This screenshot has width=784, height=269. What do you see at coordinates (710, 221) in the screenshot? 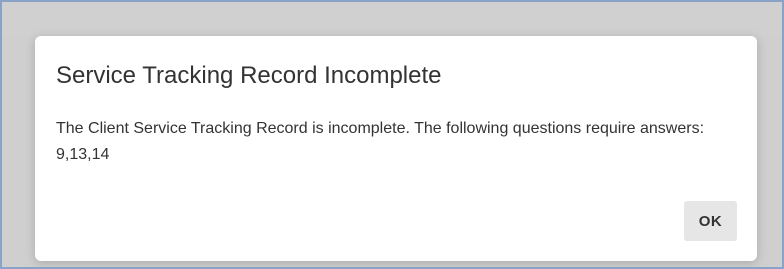
I see `ok-button: OK` at bounding box center [710, 221].